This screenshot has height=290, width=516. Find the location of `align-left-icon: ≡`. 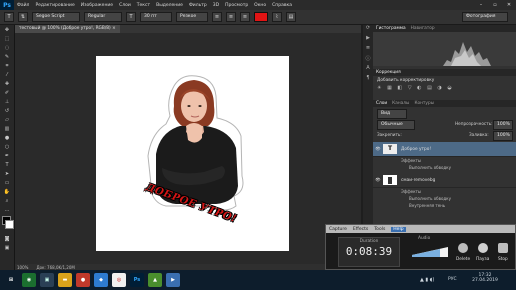

align-left-icon: ≡ is located at coordinates (217, 17).